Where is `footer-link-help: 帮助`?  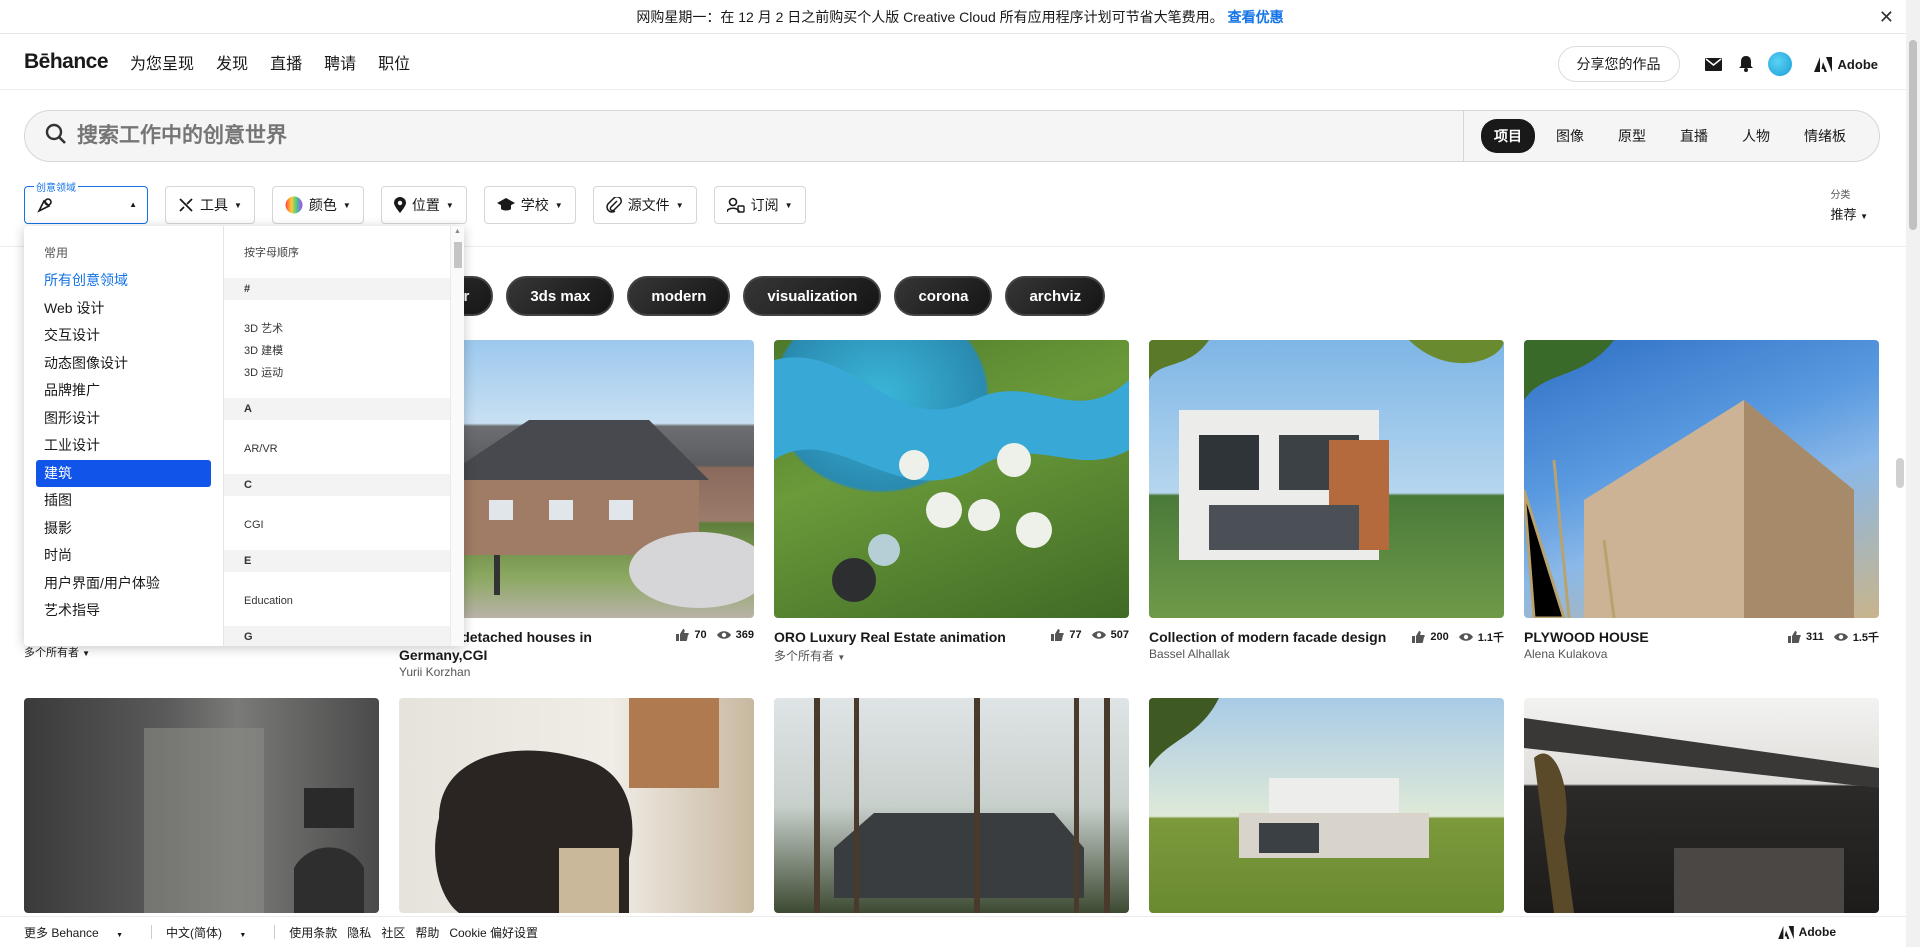
footer-link-help: 帮助 is located at coordinates (427, 932).